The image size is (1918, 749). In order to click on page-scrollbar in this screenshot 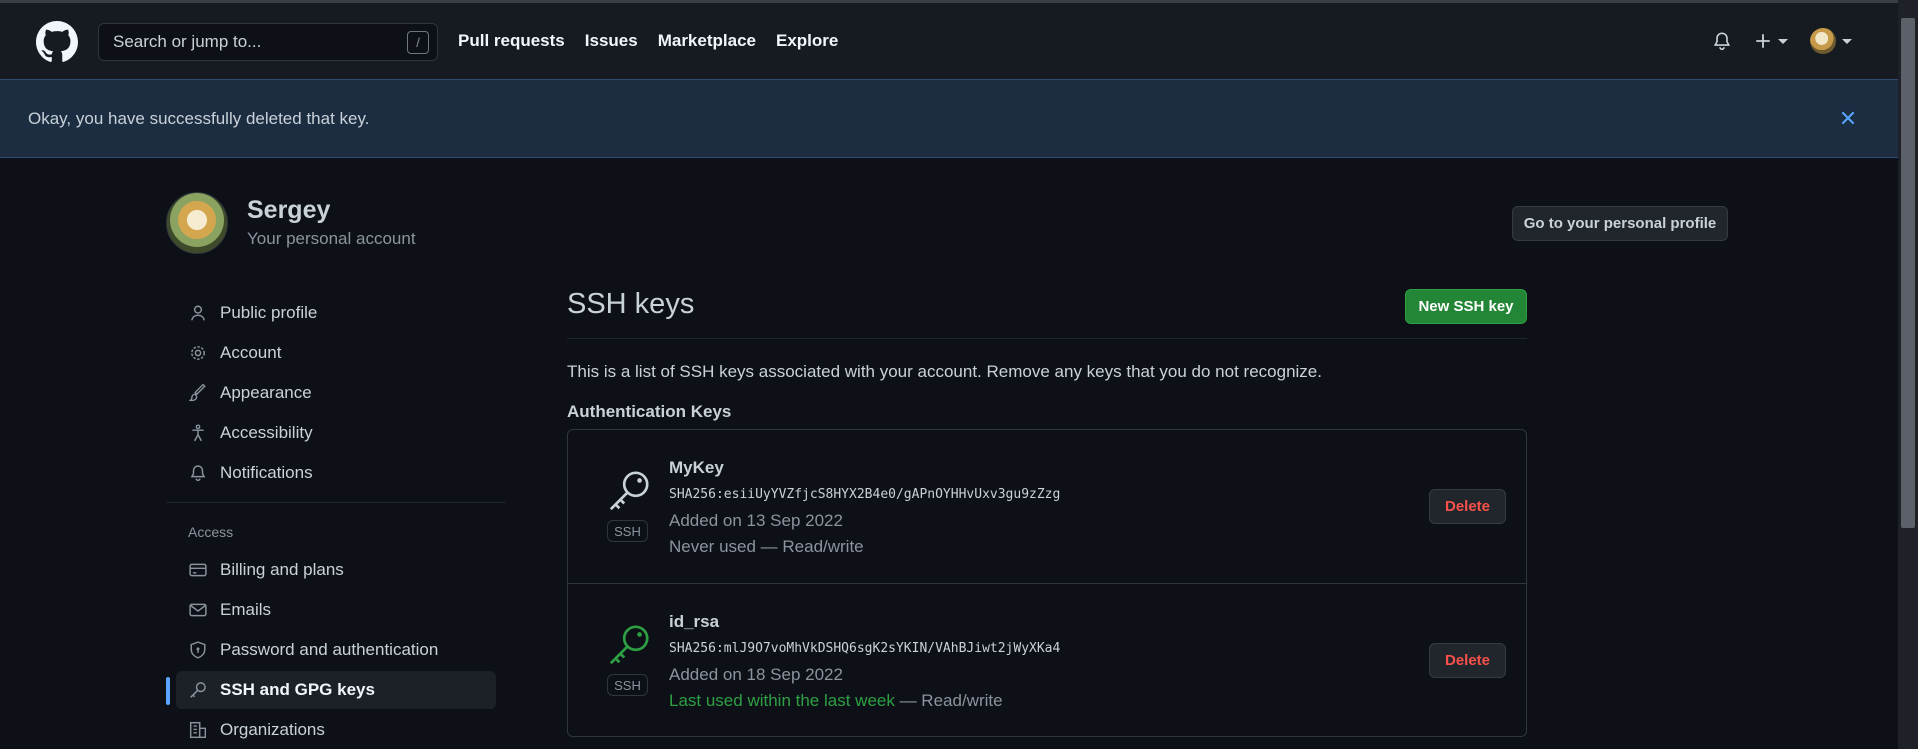, I will do `click(1908, 374)`.